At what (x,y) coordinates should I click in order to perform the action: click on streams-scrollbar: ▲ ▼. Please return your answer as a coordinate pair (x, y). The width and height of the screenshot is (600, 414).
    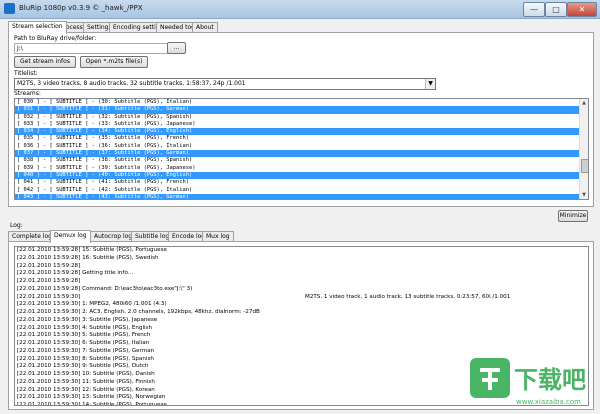
    Looking at the image, I should click on (583, 149).